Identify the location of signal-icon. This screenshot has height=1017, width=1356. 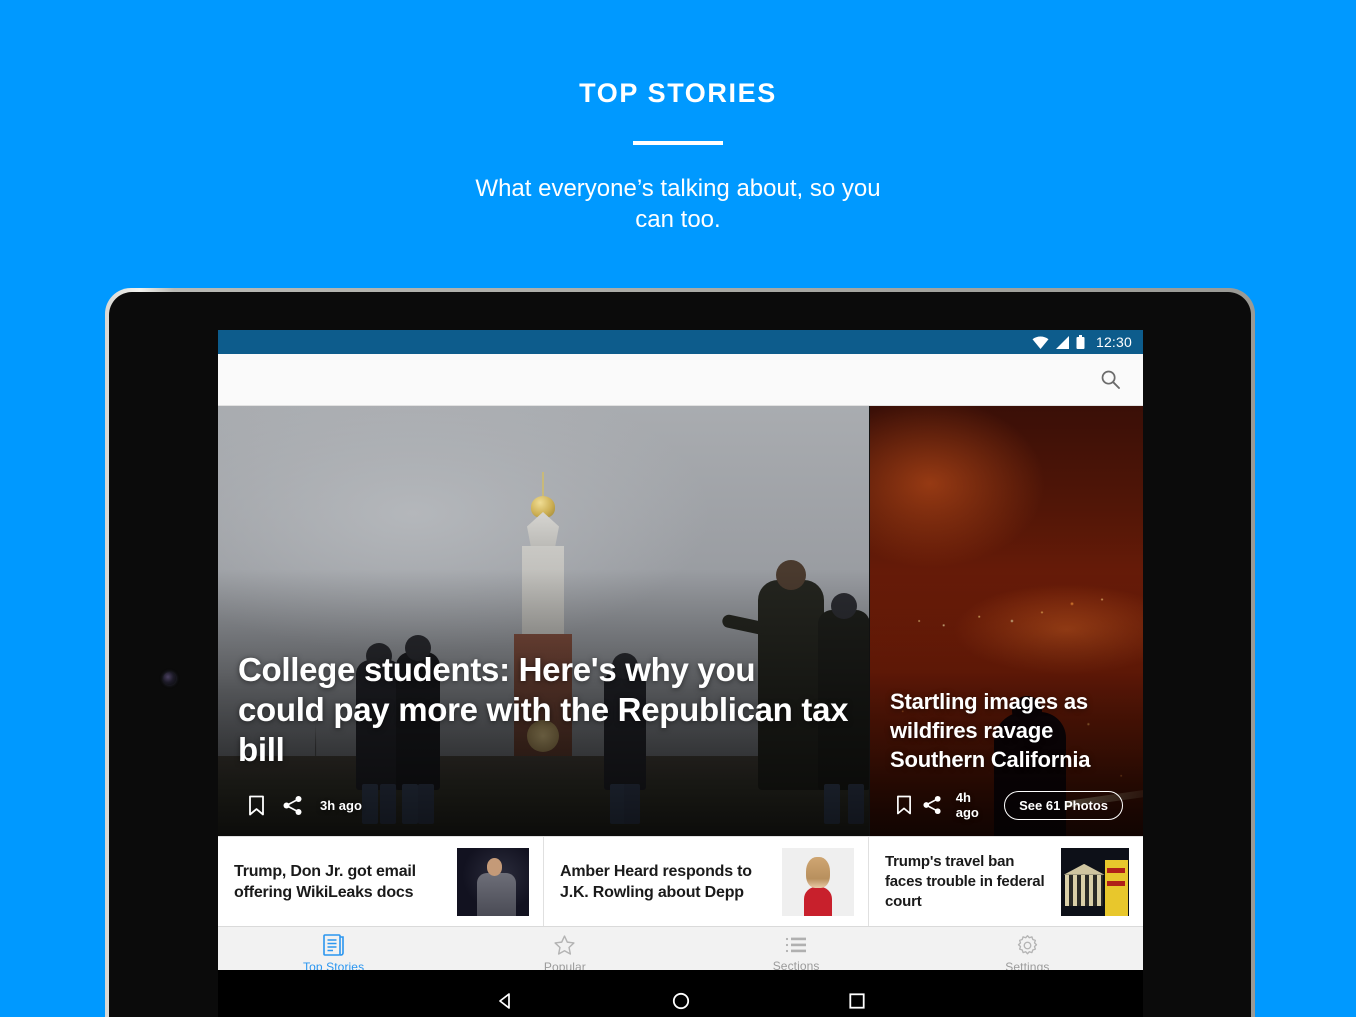
(1062, 342).